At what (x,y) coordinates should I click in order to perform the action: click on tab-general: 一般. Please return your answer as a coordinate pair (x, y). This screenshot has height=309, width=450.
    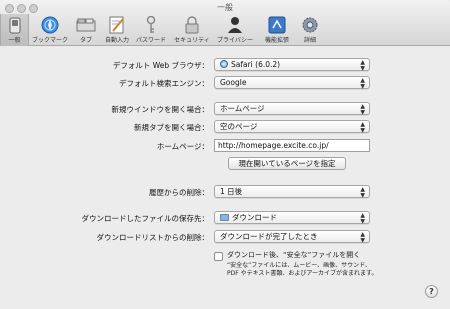
    Looking at the image, I should click on (14, 30).